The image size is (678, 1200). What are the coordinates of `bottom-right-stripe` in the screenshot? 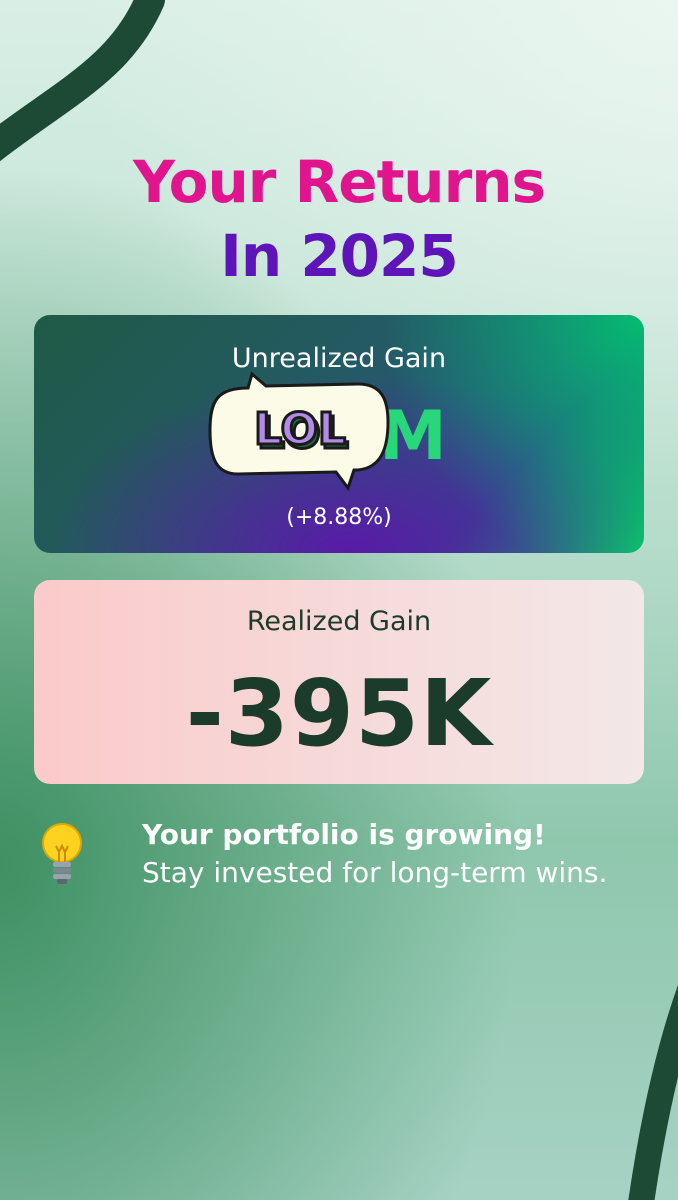 It's located at (653, 1092).